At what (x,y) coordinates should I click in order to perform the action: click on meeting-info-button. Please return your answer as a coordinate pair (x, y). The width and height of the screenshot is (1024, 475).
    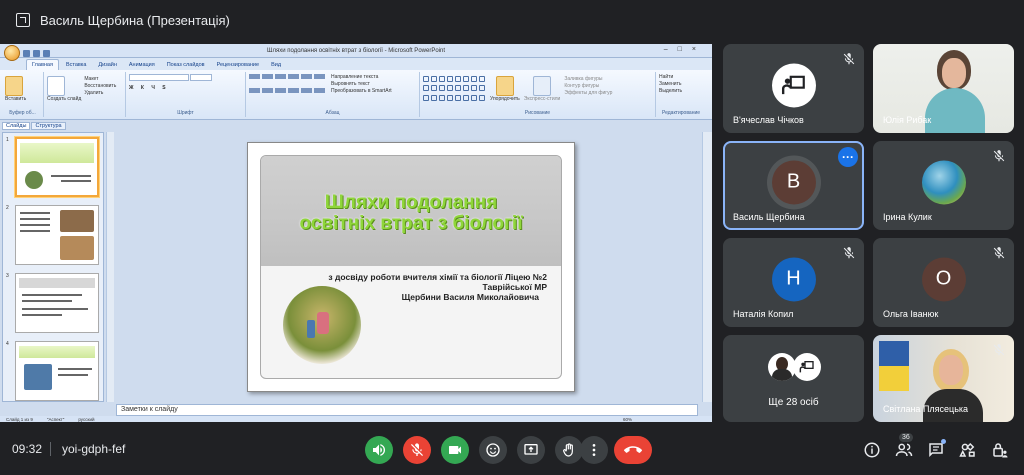
    Looking at the image, I should click on (872, 450).